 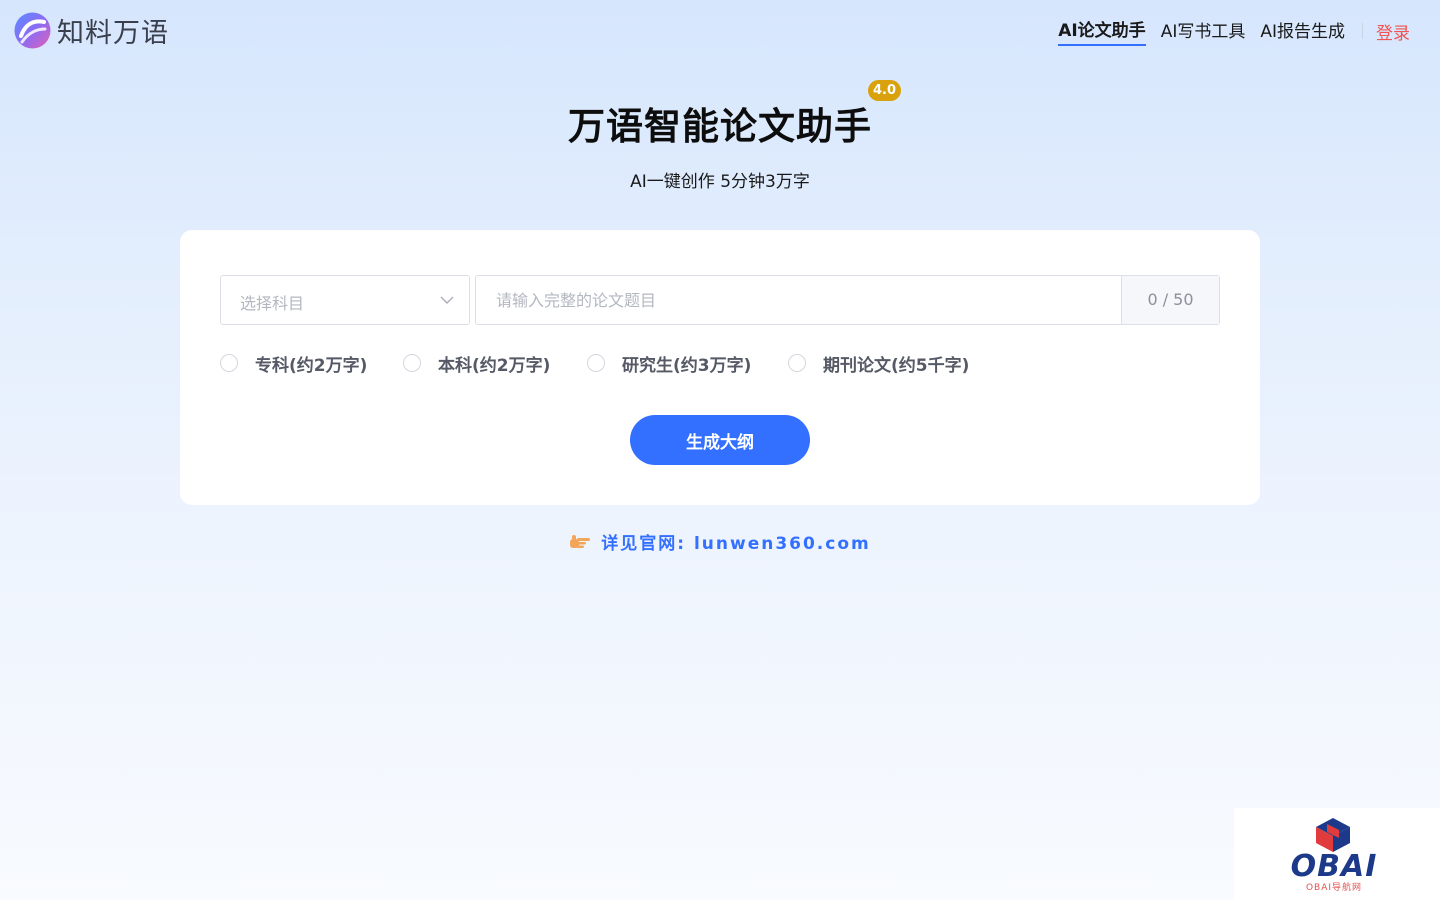 What do you see at coordinates (1334, 888) in the screenshot?
I see `watermark-subtext: OBAI导航网` at bounding box center [1334, 888].